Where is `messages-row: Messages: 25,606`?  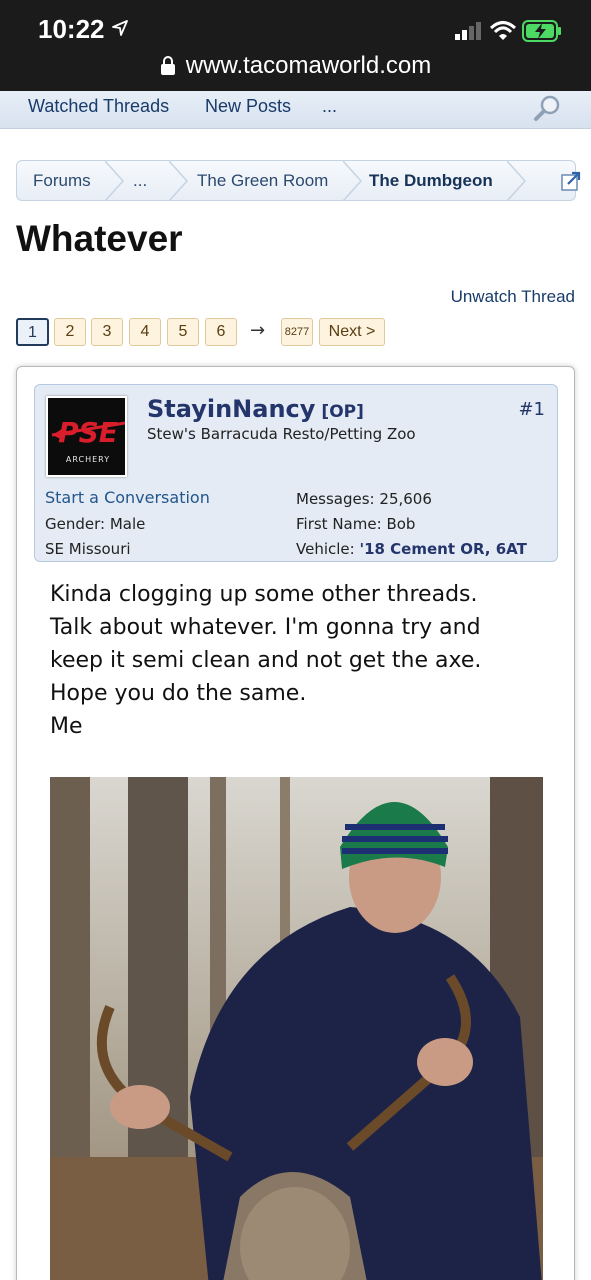
messages-row: Messages: 25,606 is located at coordinates (364, 499).